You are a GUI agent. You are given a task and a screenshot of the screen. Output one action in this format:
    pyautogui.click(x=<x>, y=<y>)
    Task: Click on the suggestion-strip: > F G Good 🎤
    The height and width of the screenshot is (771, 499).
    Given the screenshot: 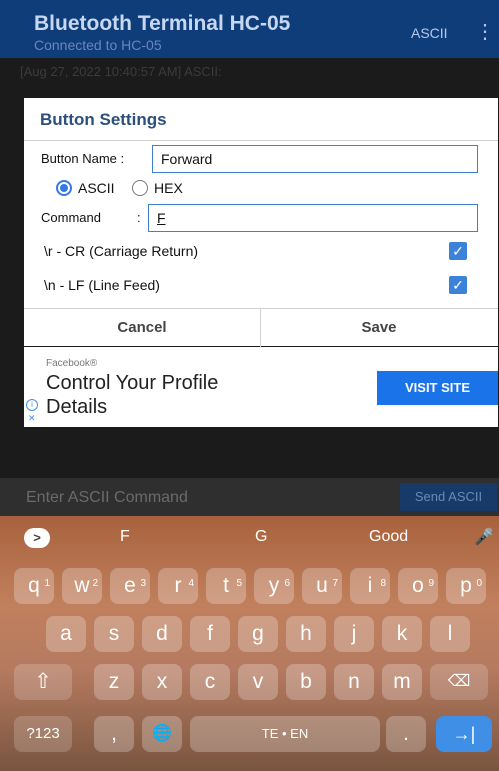 What is the action you would take?
    pyautogui.click(x=249, y=537)
    